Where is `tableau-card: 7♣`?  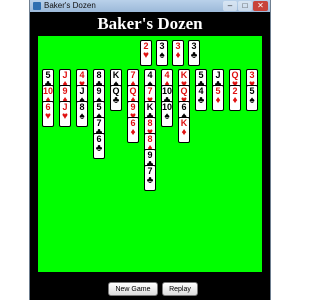 tableau-card: 7♣ is located at coordinates (150, 178).